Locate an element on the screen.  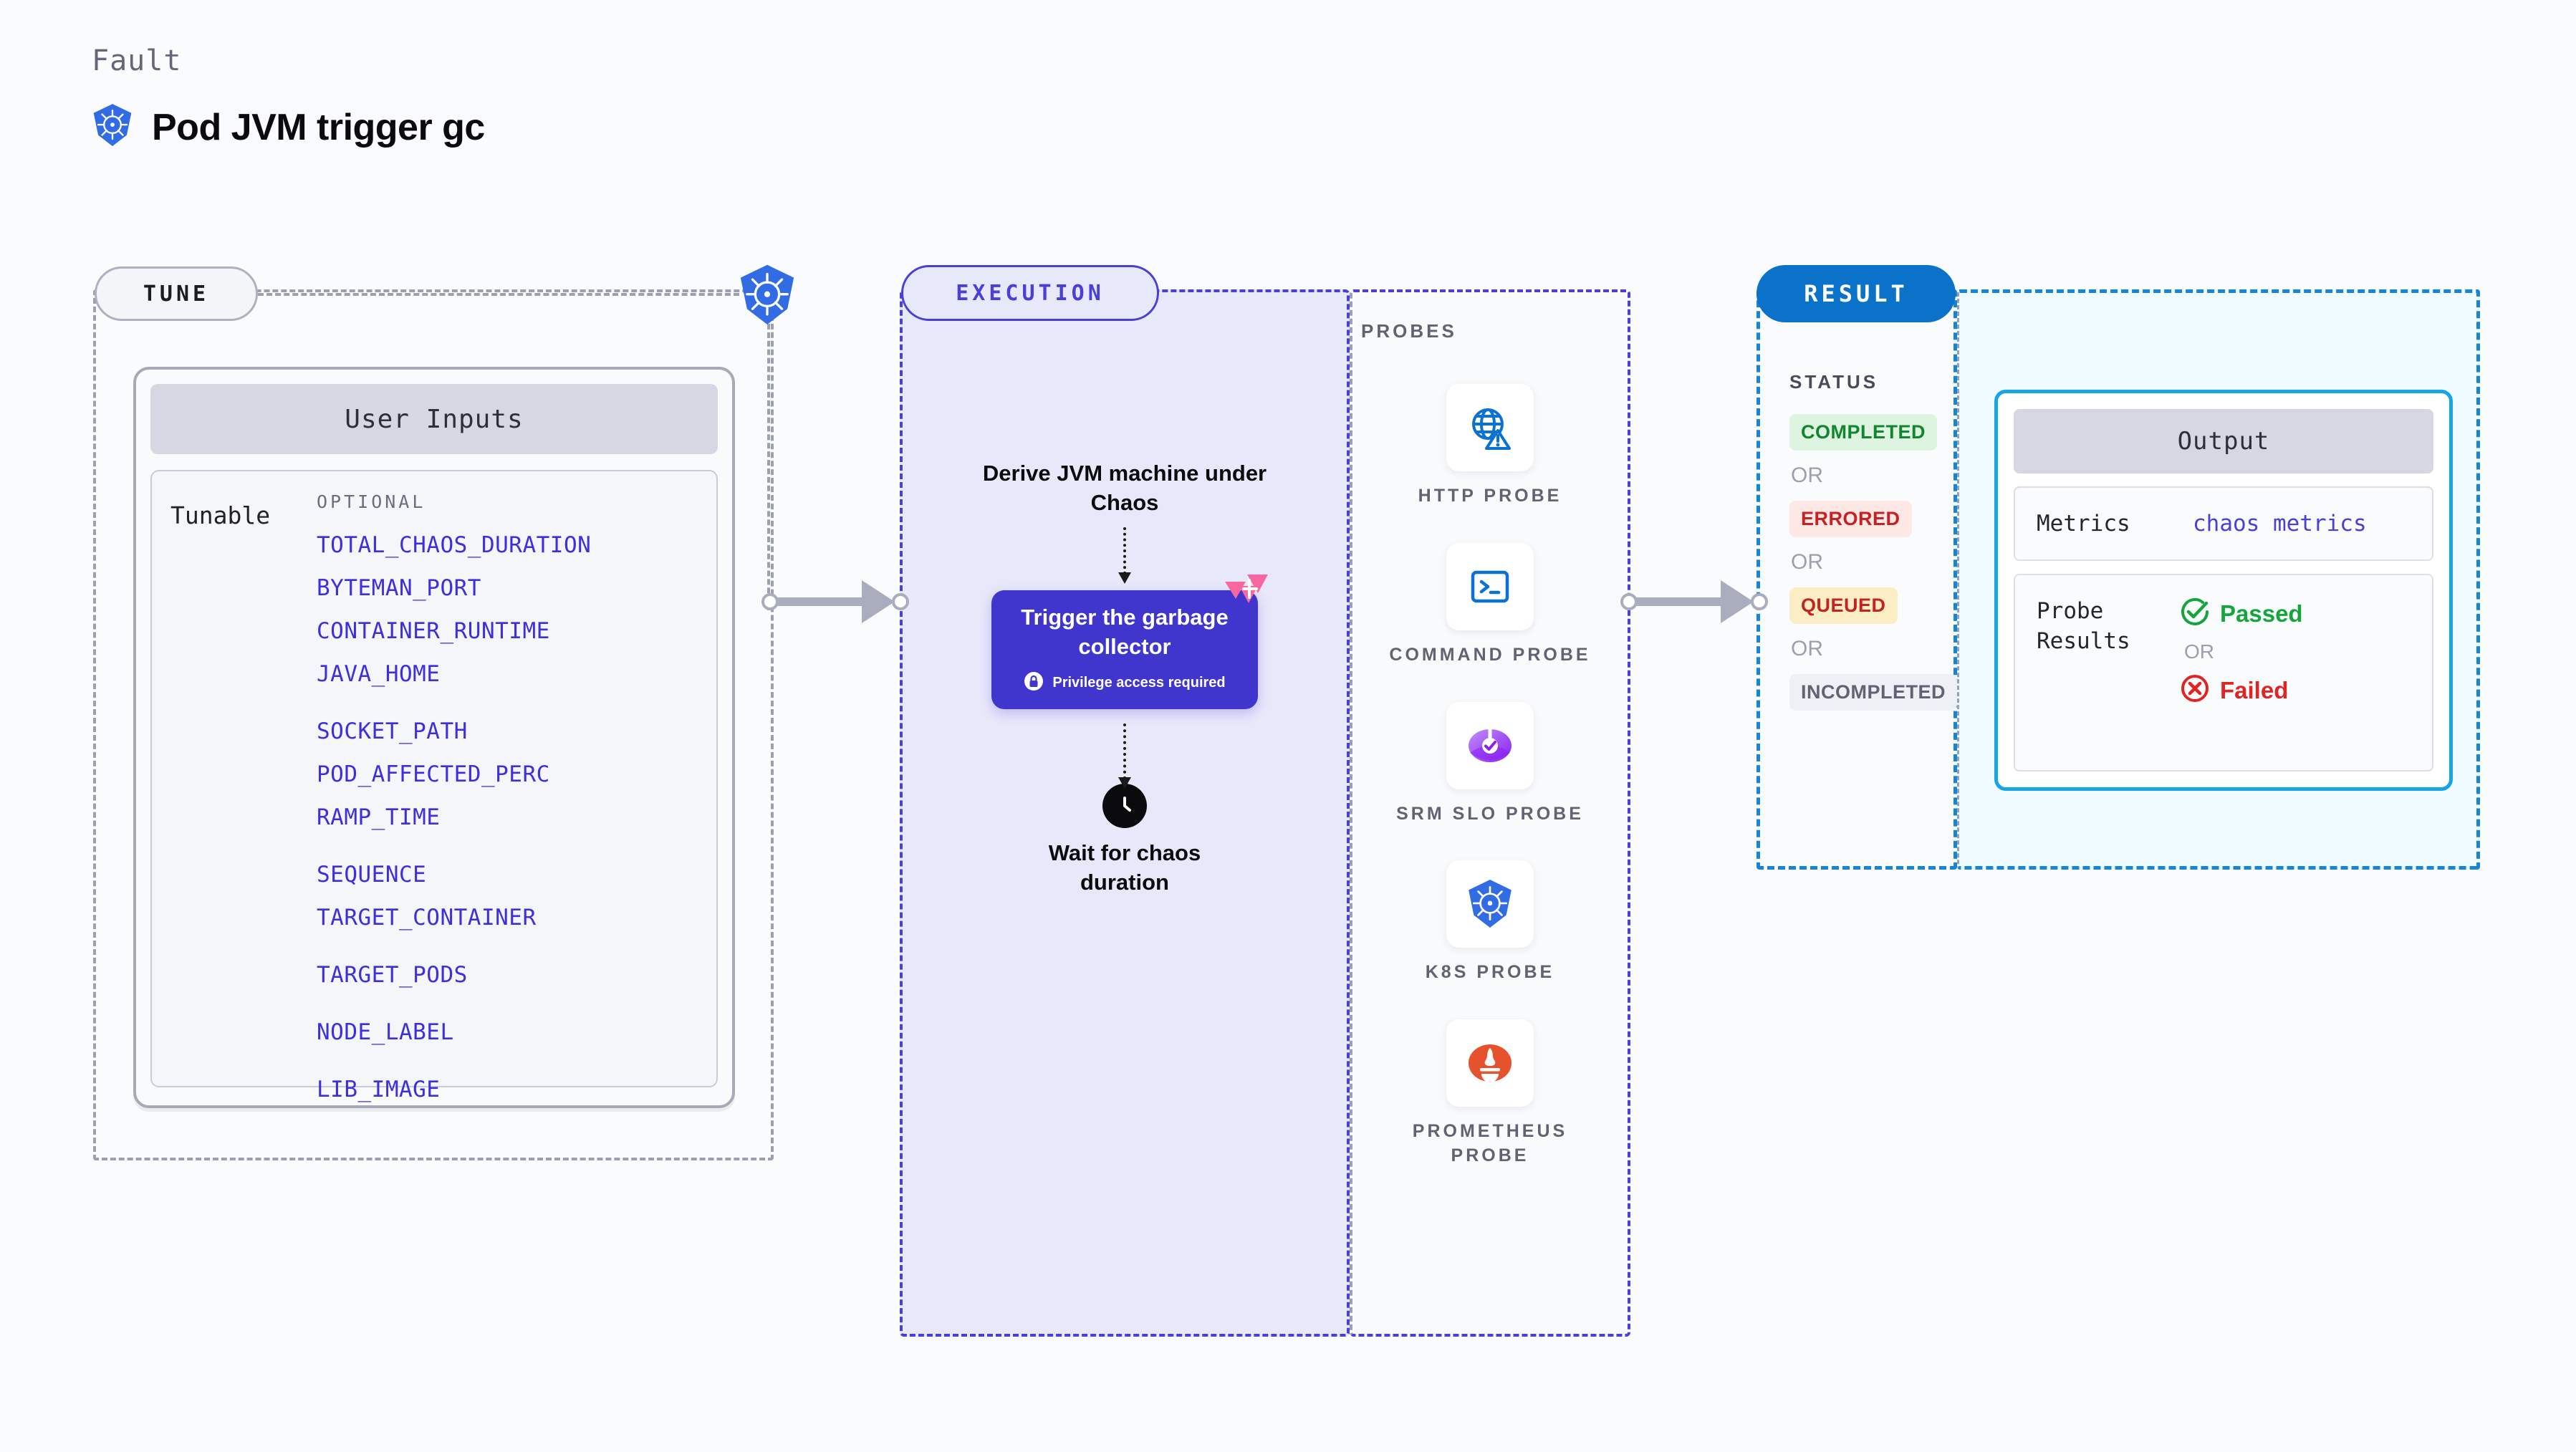
tunable-item: NODE_LABEL is located at coordinates (517, 1032).